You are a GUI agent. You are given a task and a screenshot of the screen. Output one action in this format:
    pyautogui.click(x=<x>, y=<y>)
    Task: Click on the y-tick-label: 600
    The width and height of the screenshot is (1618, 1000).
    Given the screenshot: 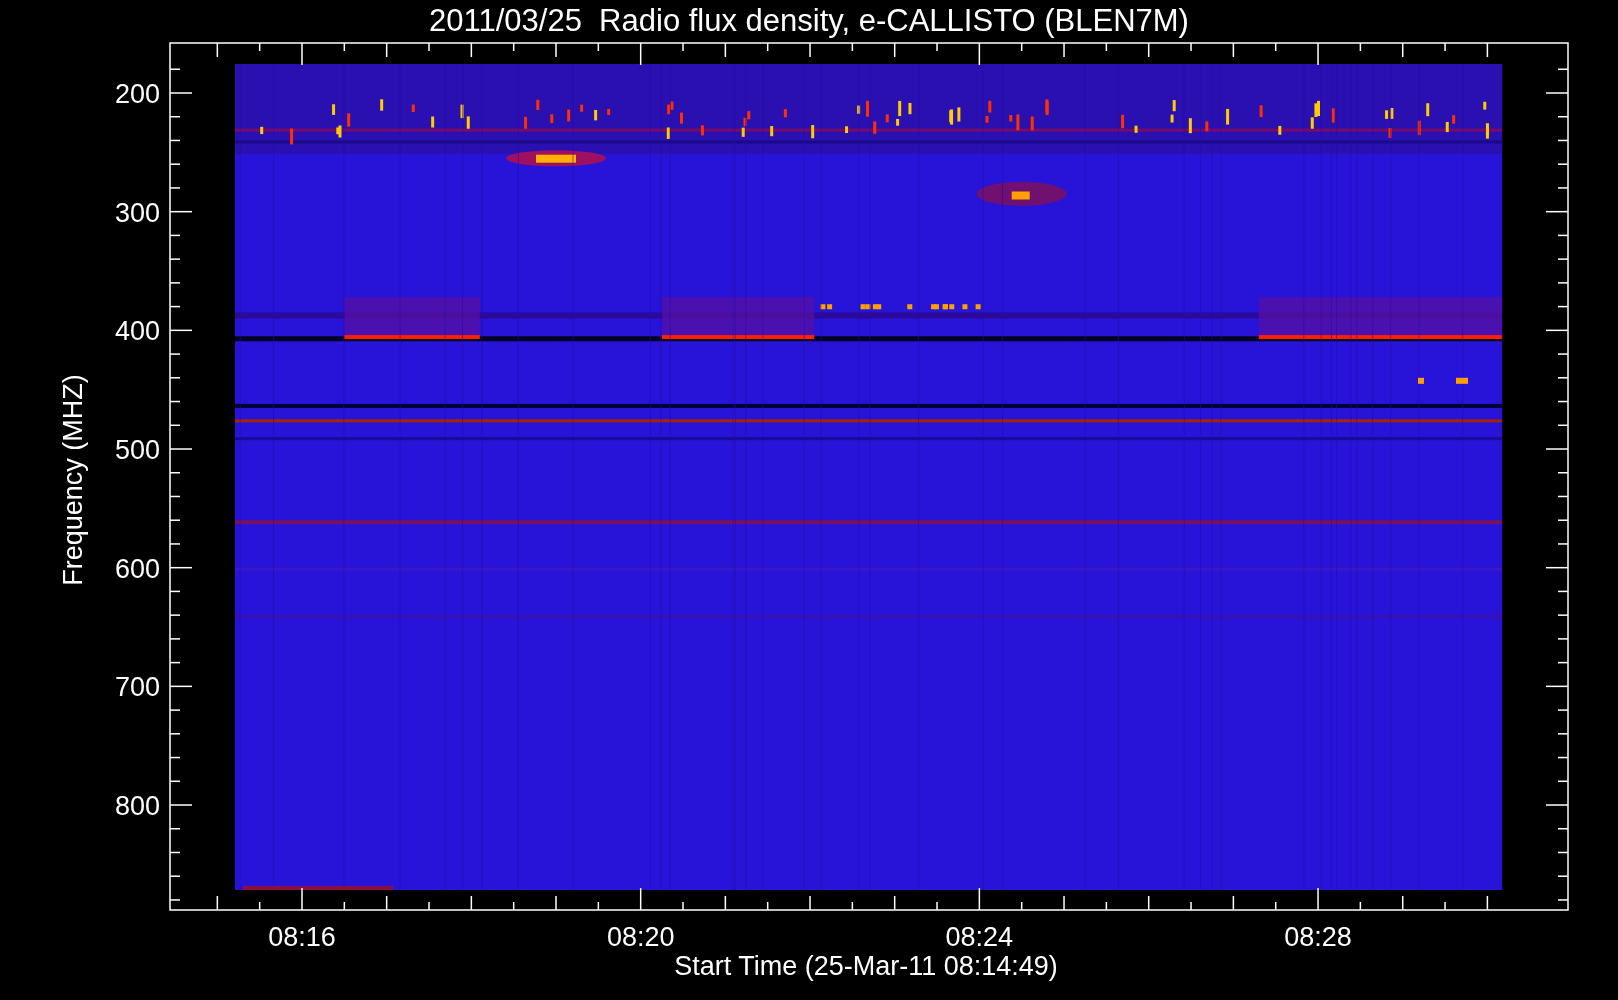 What is the action you would take?
    pyautogui.click(x=137, y=568)
    